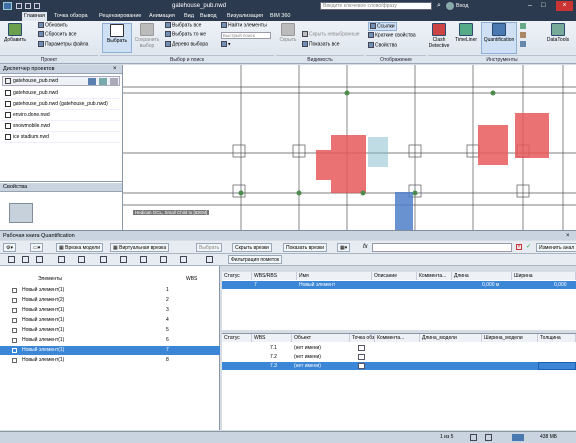 This screenshot has width=576, height=443. I want to click on grid1-selected-row, so click(399, 285).